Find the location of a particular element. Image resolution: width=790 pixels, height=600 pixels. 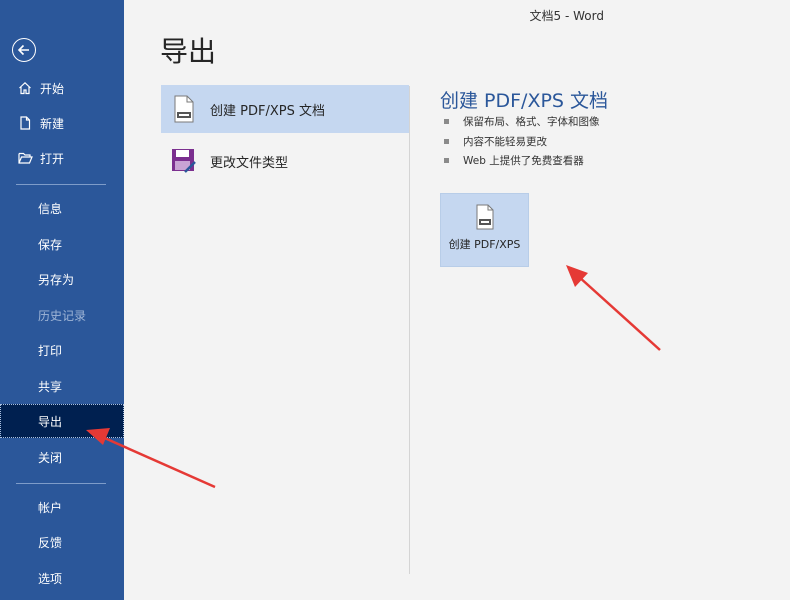

export-option-label: 更改文件类型 is located at coordinates (249, 163).